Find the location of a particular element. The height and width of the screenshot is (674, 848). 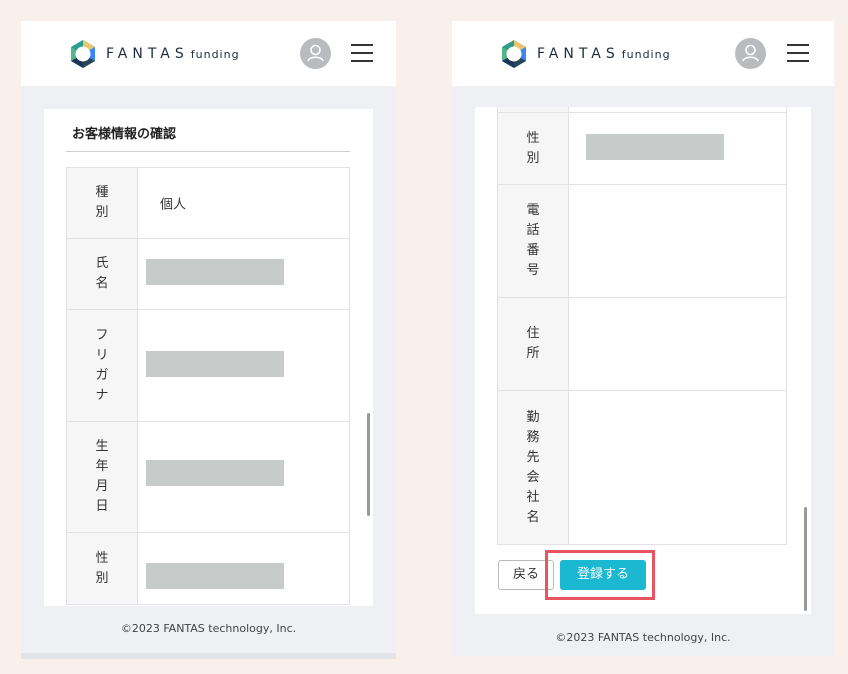

table-row: 種別 個人 is located at coordinates (208, 203).